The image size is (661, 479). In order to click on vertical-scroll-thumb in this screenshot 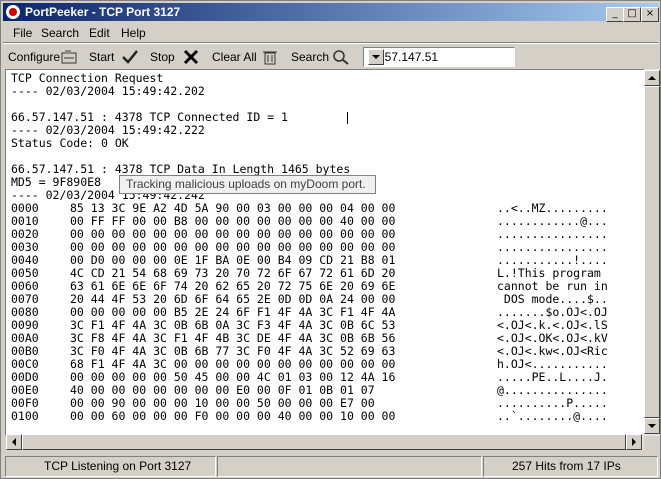, I will do `click(652, 252)`.